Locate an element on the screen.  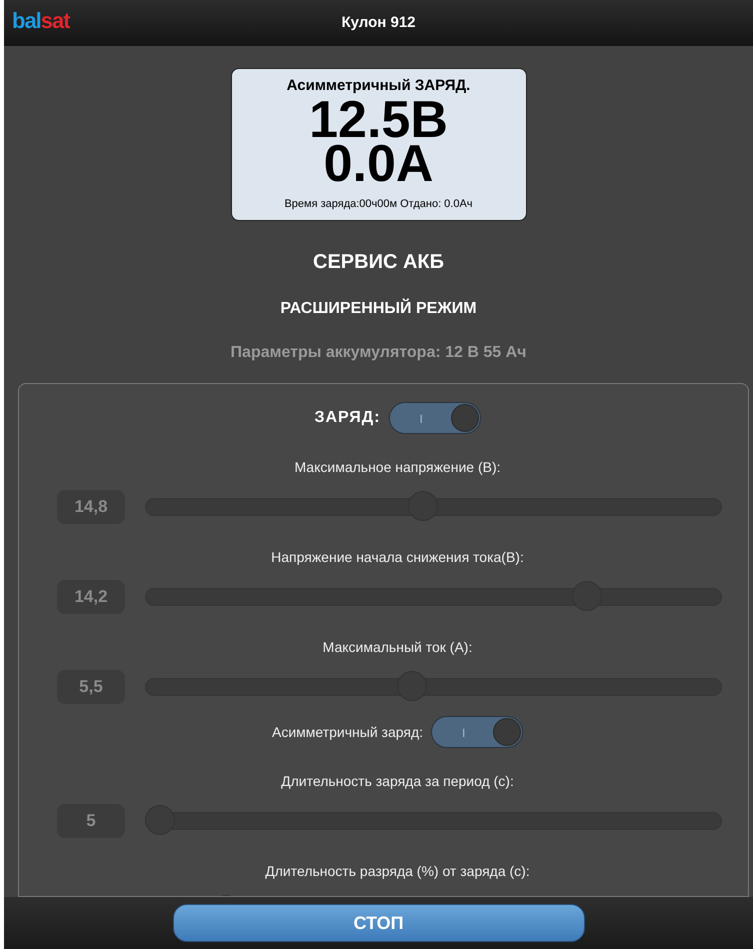
slider-label: Напряжение начала снижения тока(В): is located at coordinates (397, 557).